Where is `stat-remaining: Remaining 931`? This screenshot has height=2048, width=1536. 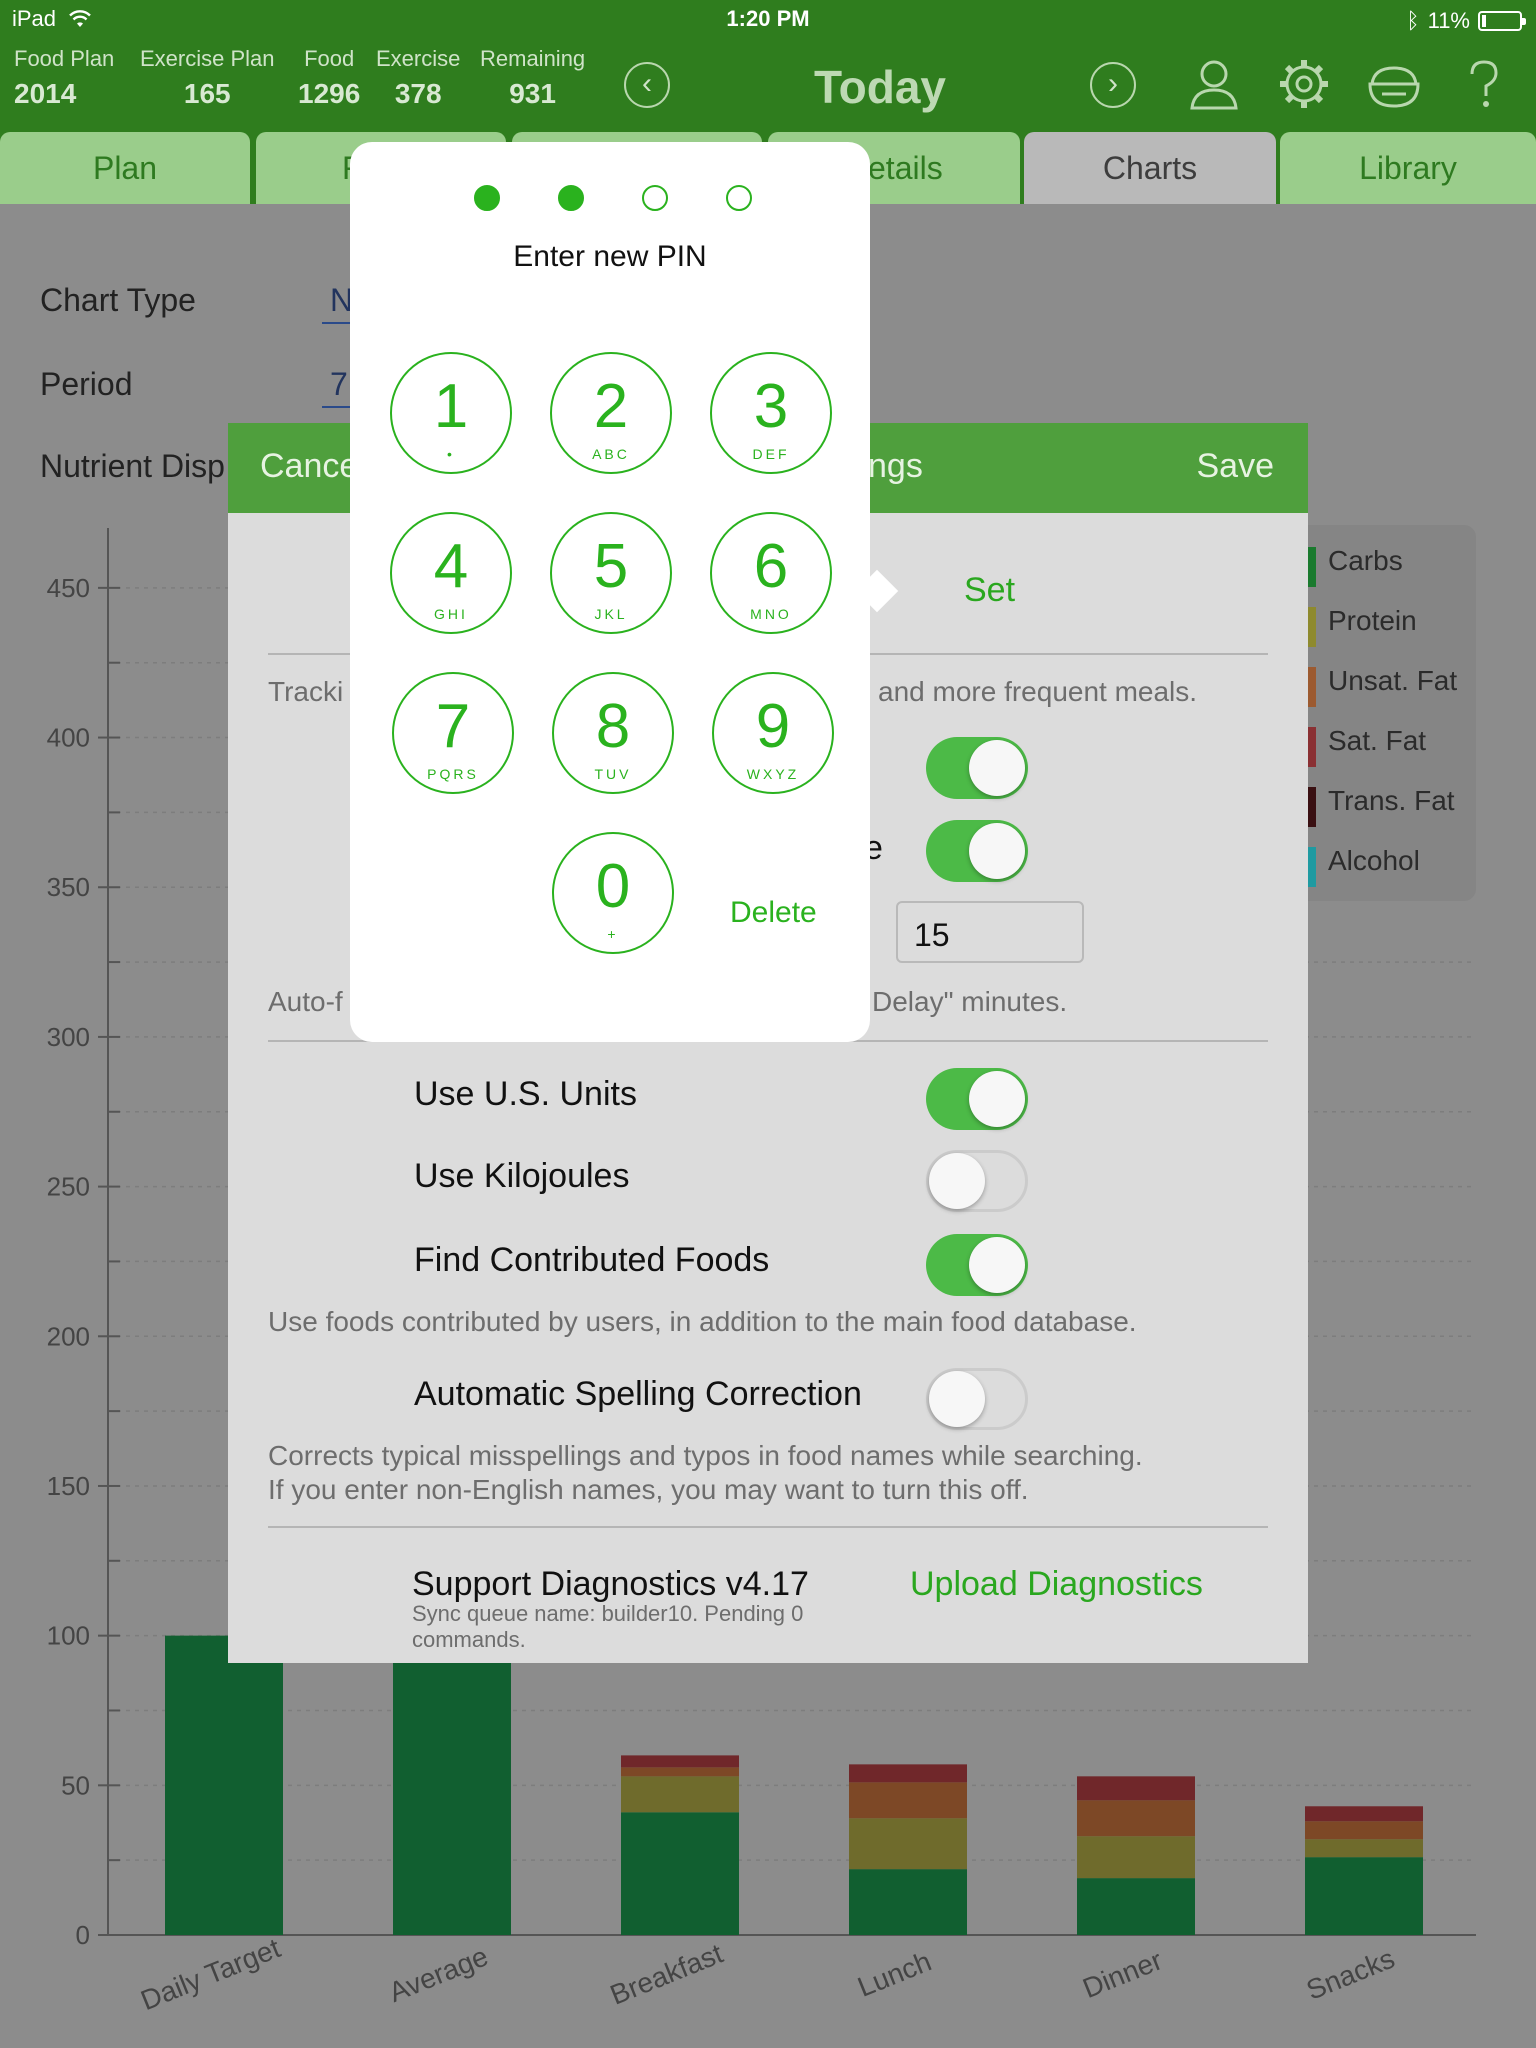
stat-remaining: Remaining 931 is located at coordinates (532, 78).